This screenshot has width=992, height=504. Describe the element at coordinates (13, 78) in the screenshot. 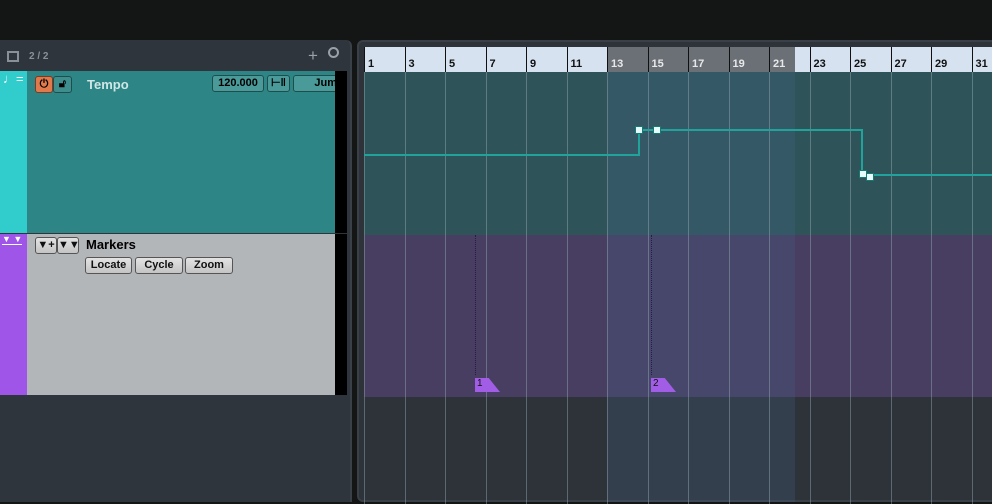

I see `tempo-note-icon: ♩=` at that location.